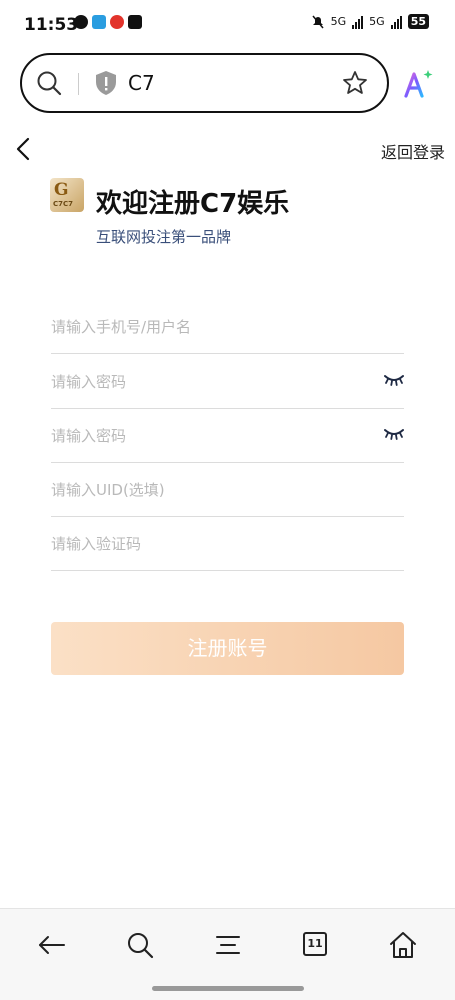 Image resolution: width=455 pixels, height=1000 pixels. What do you see at coordinates (418, 21) in the screenshot?
I see `battery-icon: 55` at bounding box center [418, 21].